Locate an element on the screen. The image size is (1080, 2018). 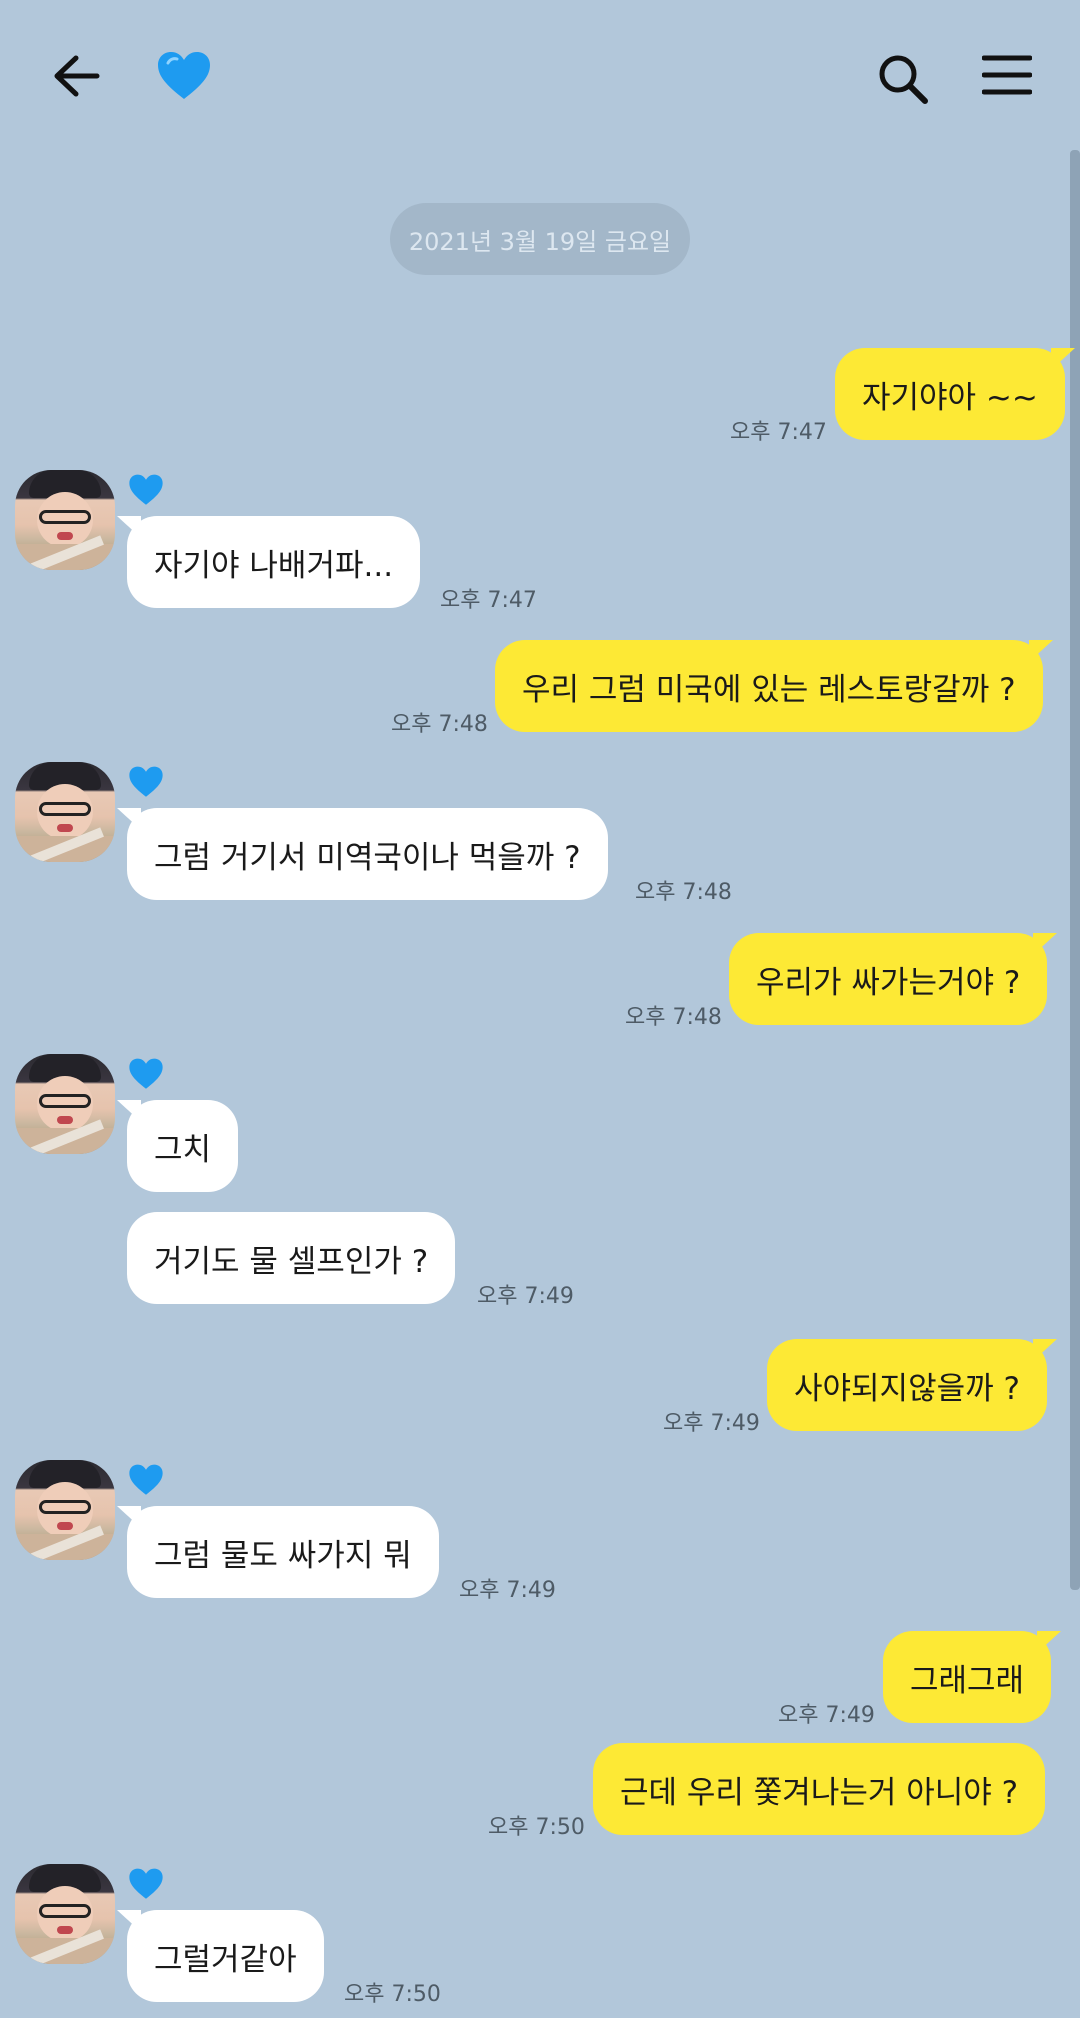
hamburger-menu-icon is located at coordinates (1007, 75).